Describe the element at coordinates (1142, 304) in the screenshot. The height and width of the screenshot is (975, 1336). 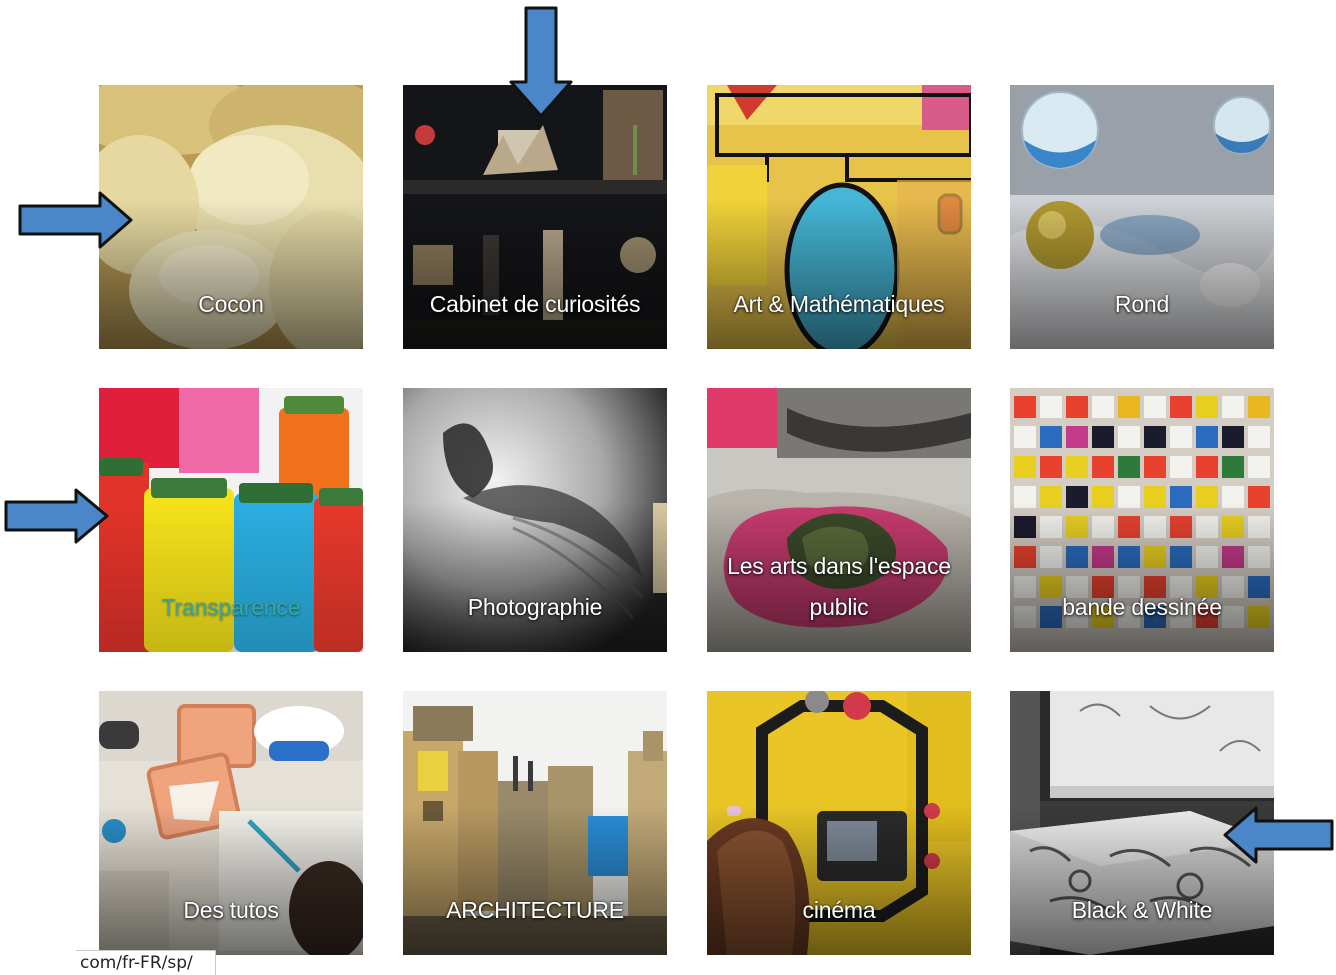
I see `tile-label: Rond` at that location.